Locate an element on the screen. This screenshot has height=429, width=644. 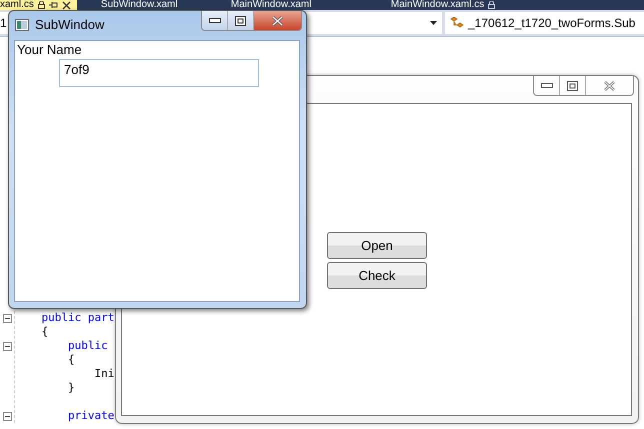
maximize-button is located at coordinates (241, 20).